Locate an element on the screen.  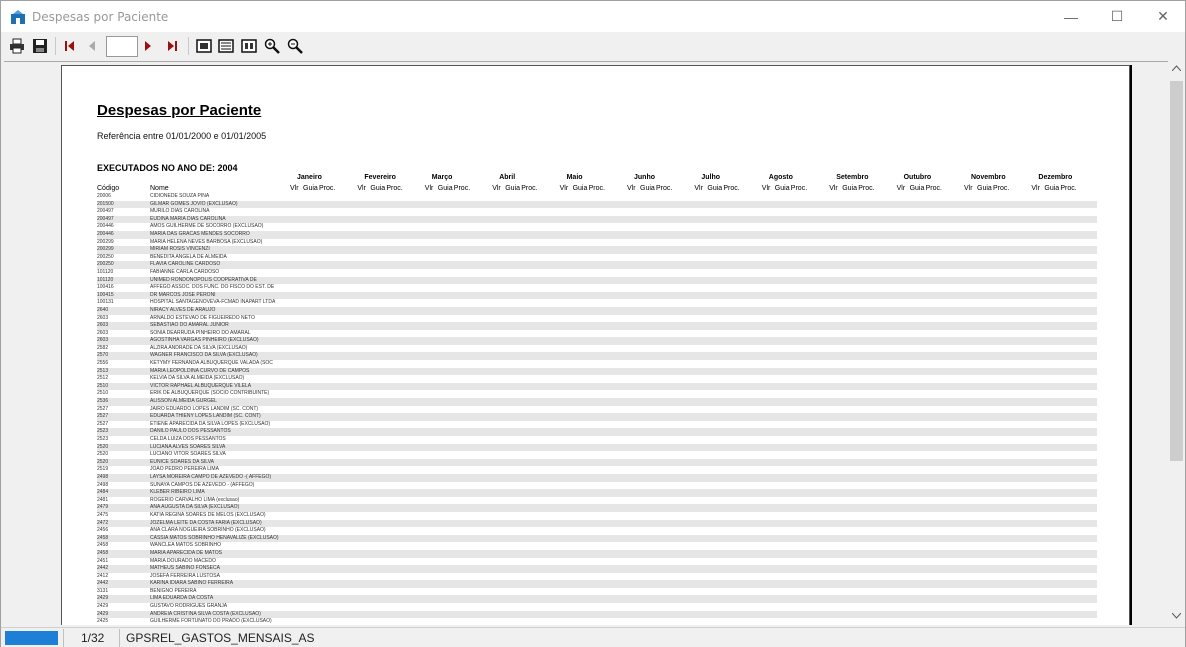
row-name: NIRACY ALVES DE ARAUJO is located at coordinates (183, 309).